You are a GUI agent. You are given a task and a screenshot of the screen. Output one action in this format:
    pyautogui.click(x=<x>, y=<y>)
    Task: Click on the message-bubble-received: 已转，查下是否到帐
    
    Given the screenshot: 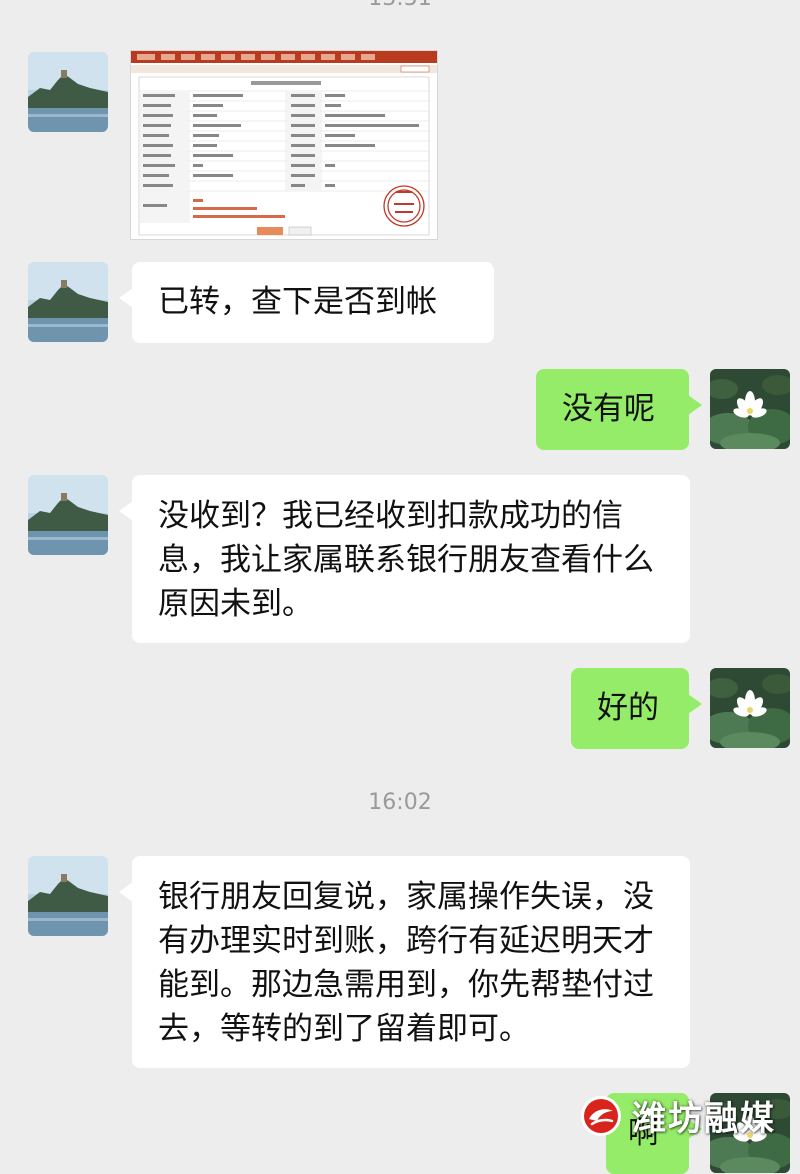 What is the action you would take?
    pyautogui.click(x=306, y=302)
    